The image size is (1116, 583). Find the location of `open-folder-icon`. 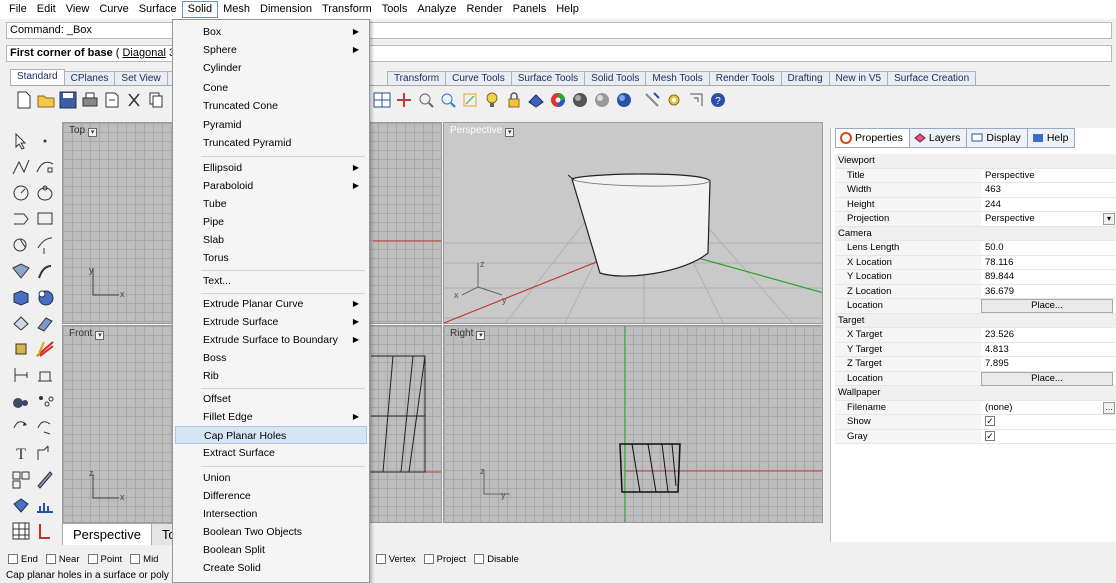

open-folder-icon is located at coordinates (46, 100).